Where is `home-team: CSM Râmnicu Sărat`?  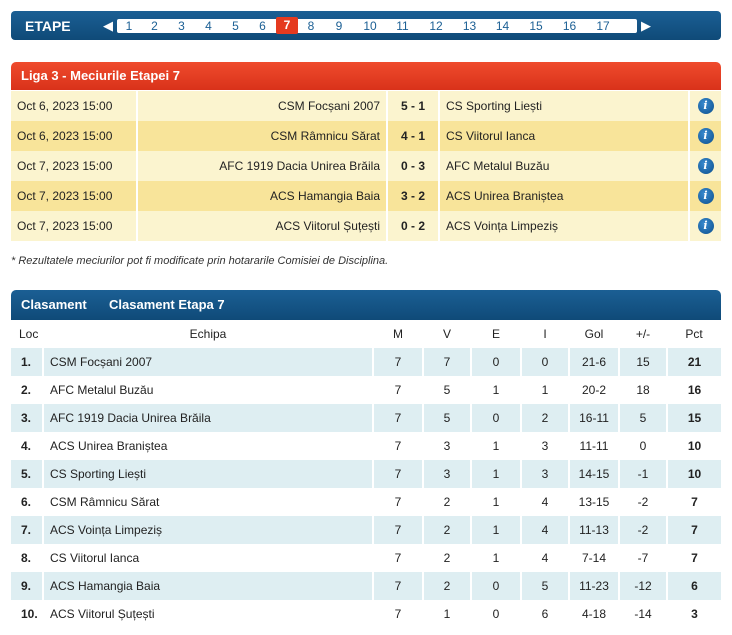
home-team: CSM Râmnicu Sărat is located at coordinates (262, 136).